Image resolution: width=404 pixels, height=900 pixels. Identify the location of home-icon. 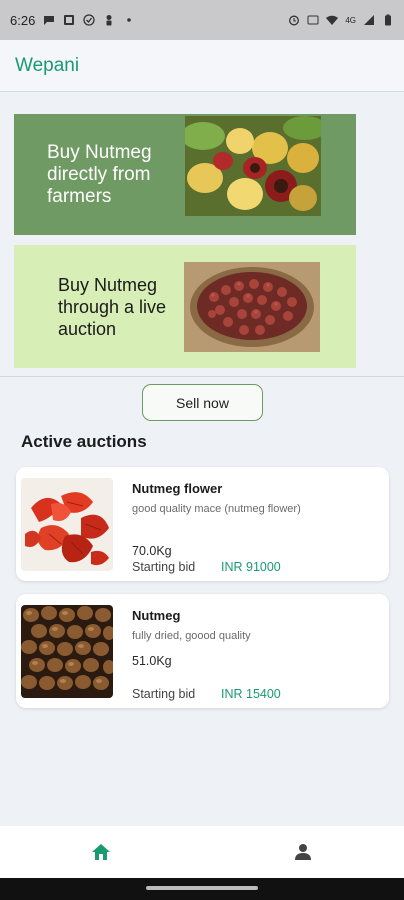
(101, 852).